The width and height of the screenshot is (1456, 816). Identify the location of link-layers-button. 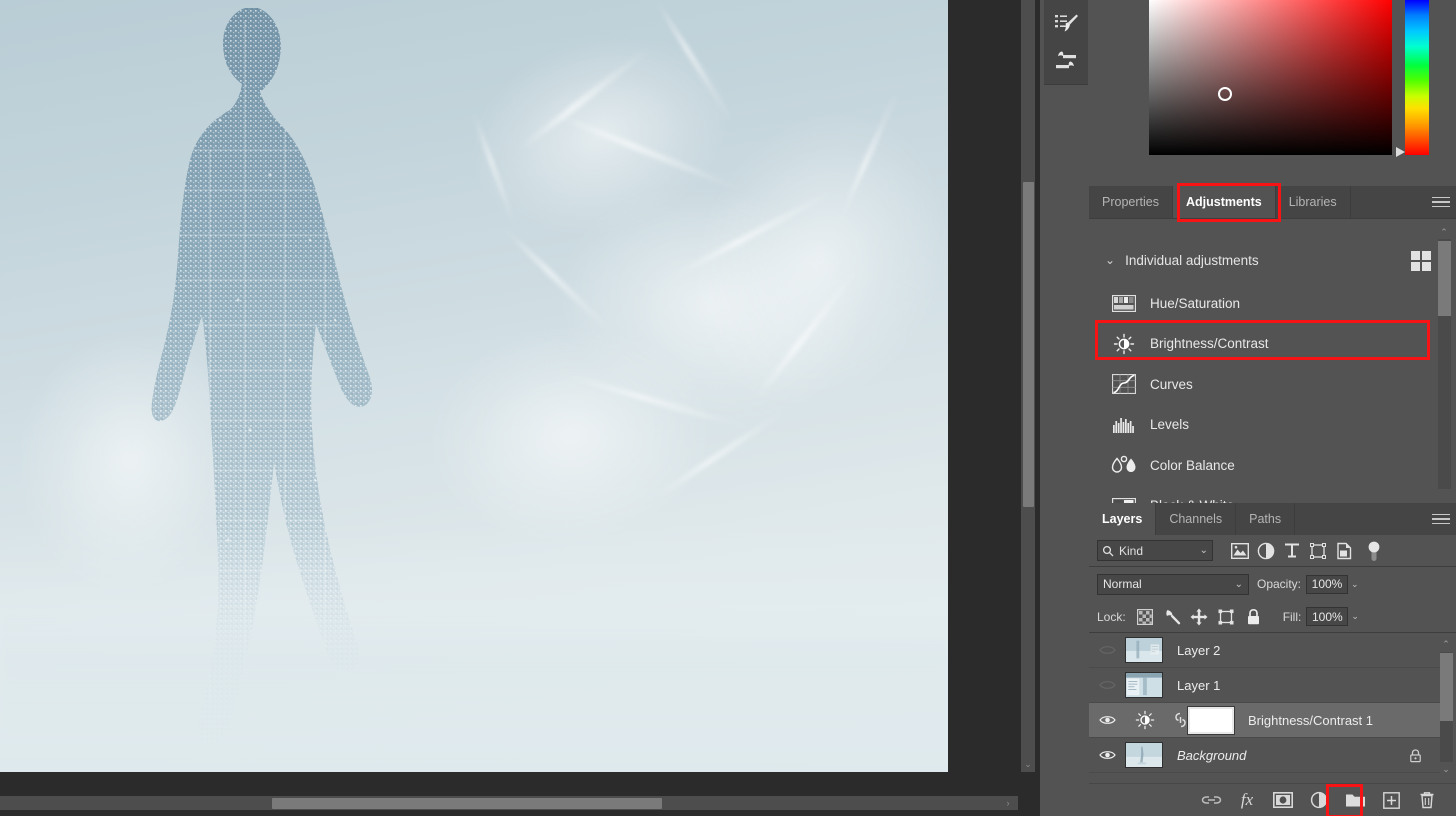
(1211, 800).